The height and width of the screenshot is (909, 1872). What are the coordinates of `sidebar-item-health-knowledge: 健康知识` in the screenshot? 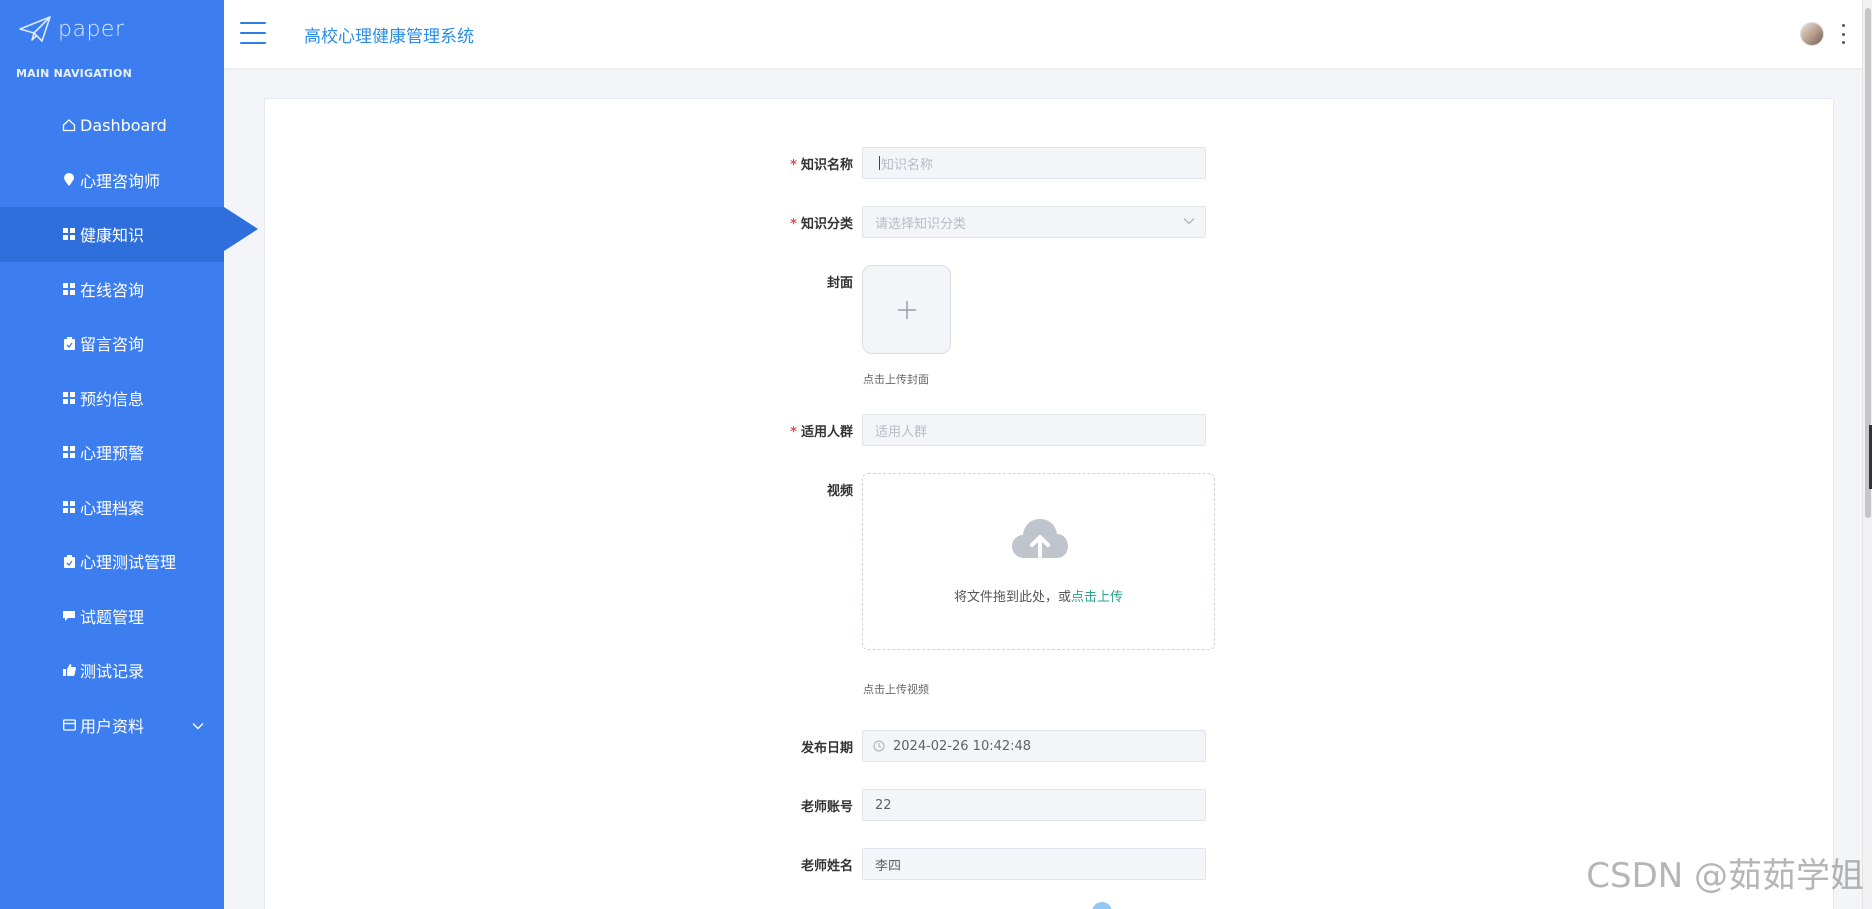 It's located at (129, 234).